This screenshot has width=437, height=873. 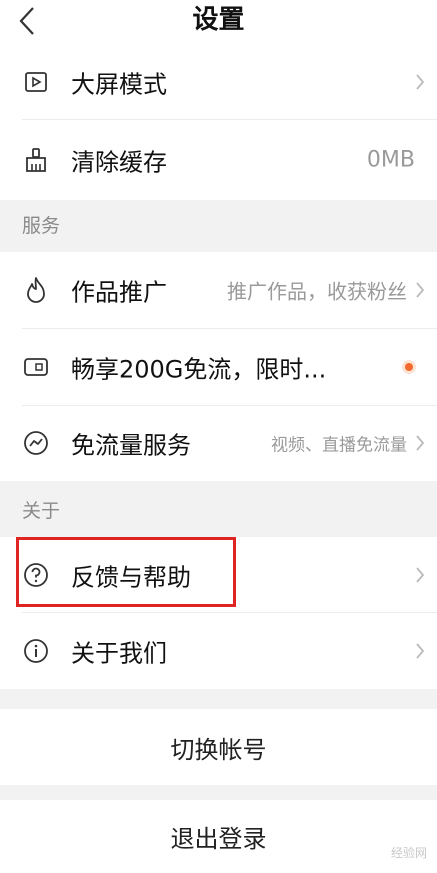 I want to click on about-us-item: 关于我们, so click(x=218, y=650).